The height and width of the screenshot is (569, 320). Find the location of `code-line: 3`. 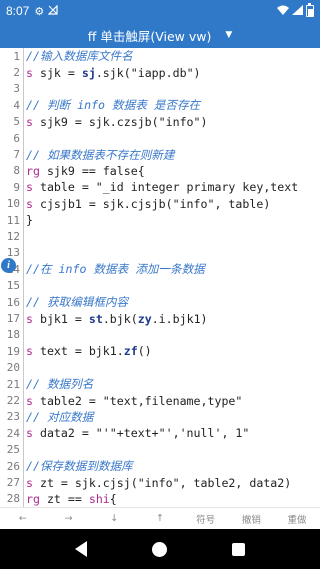

code-line: 3 is located at coordinates (160, 89).